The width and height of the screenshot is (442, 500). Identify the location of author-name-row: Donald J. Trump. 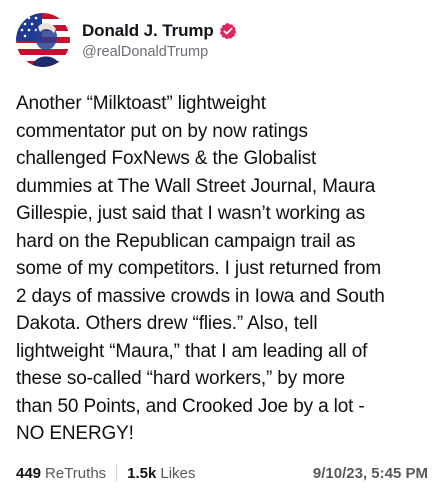
(159, 31).